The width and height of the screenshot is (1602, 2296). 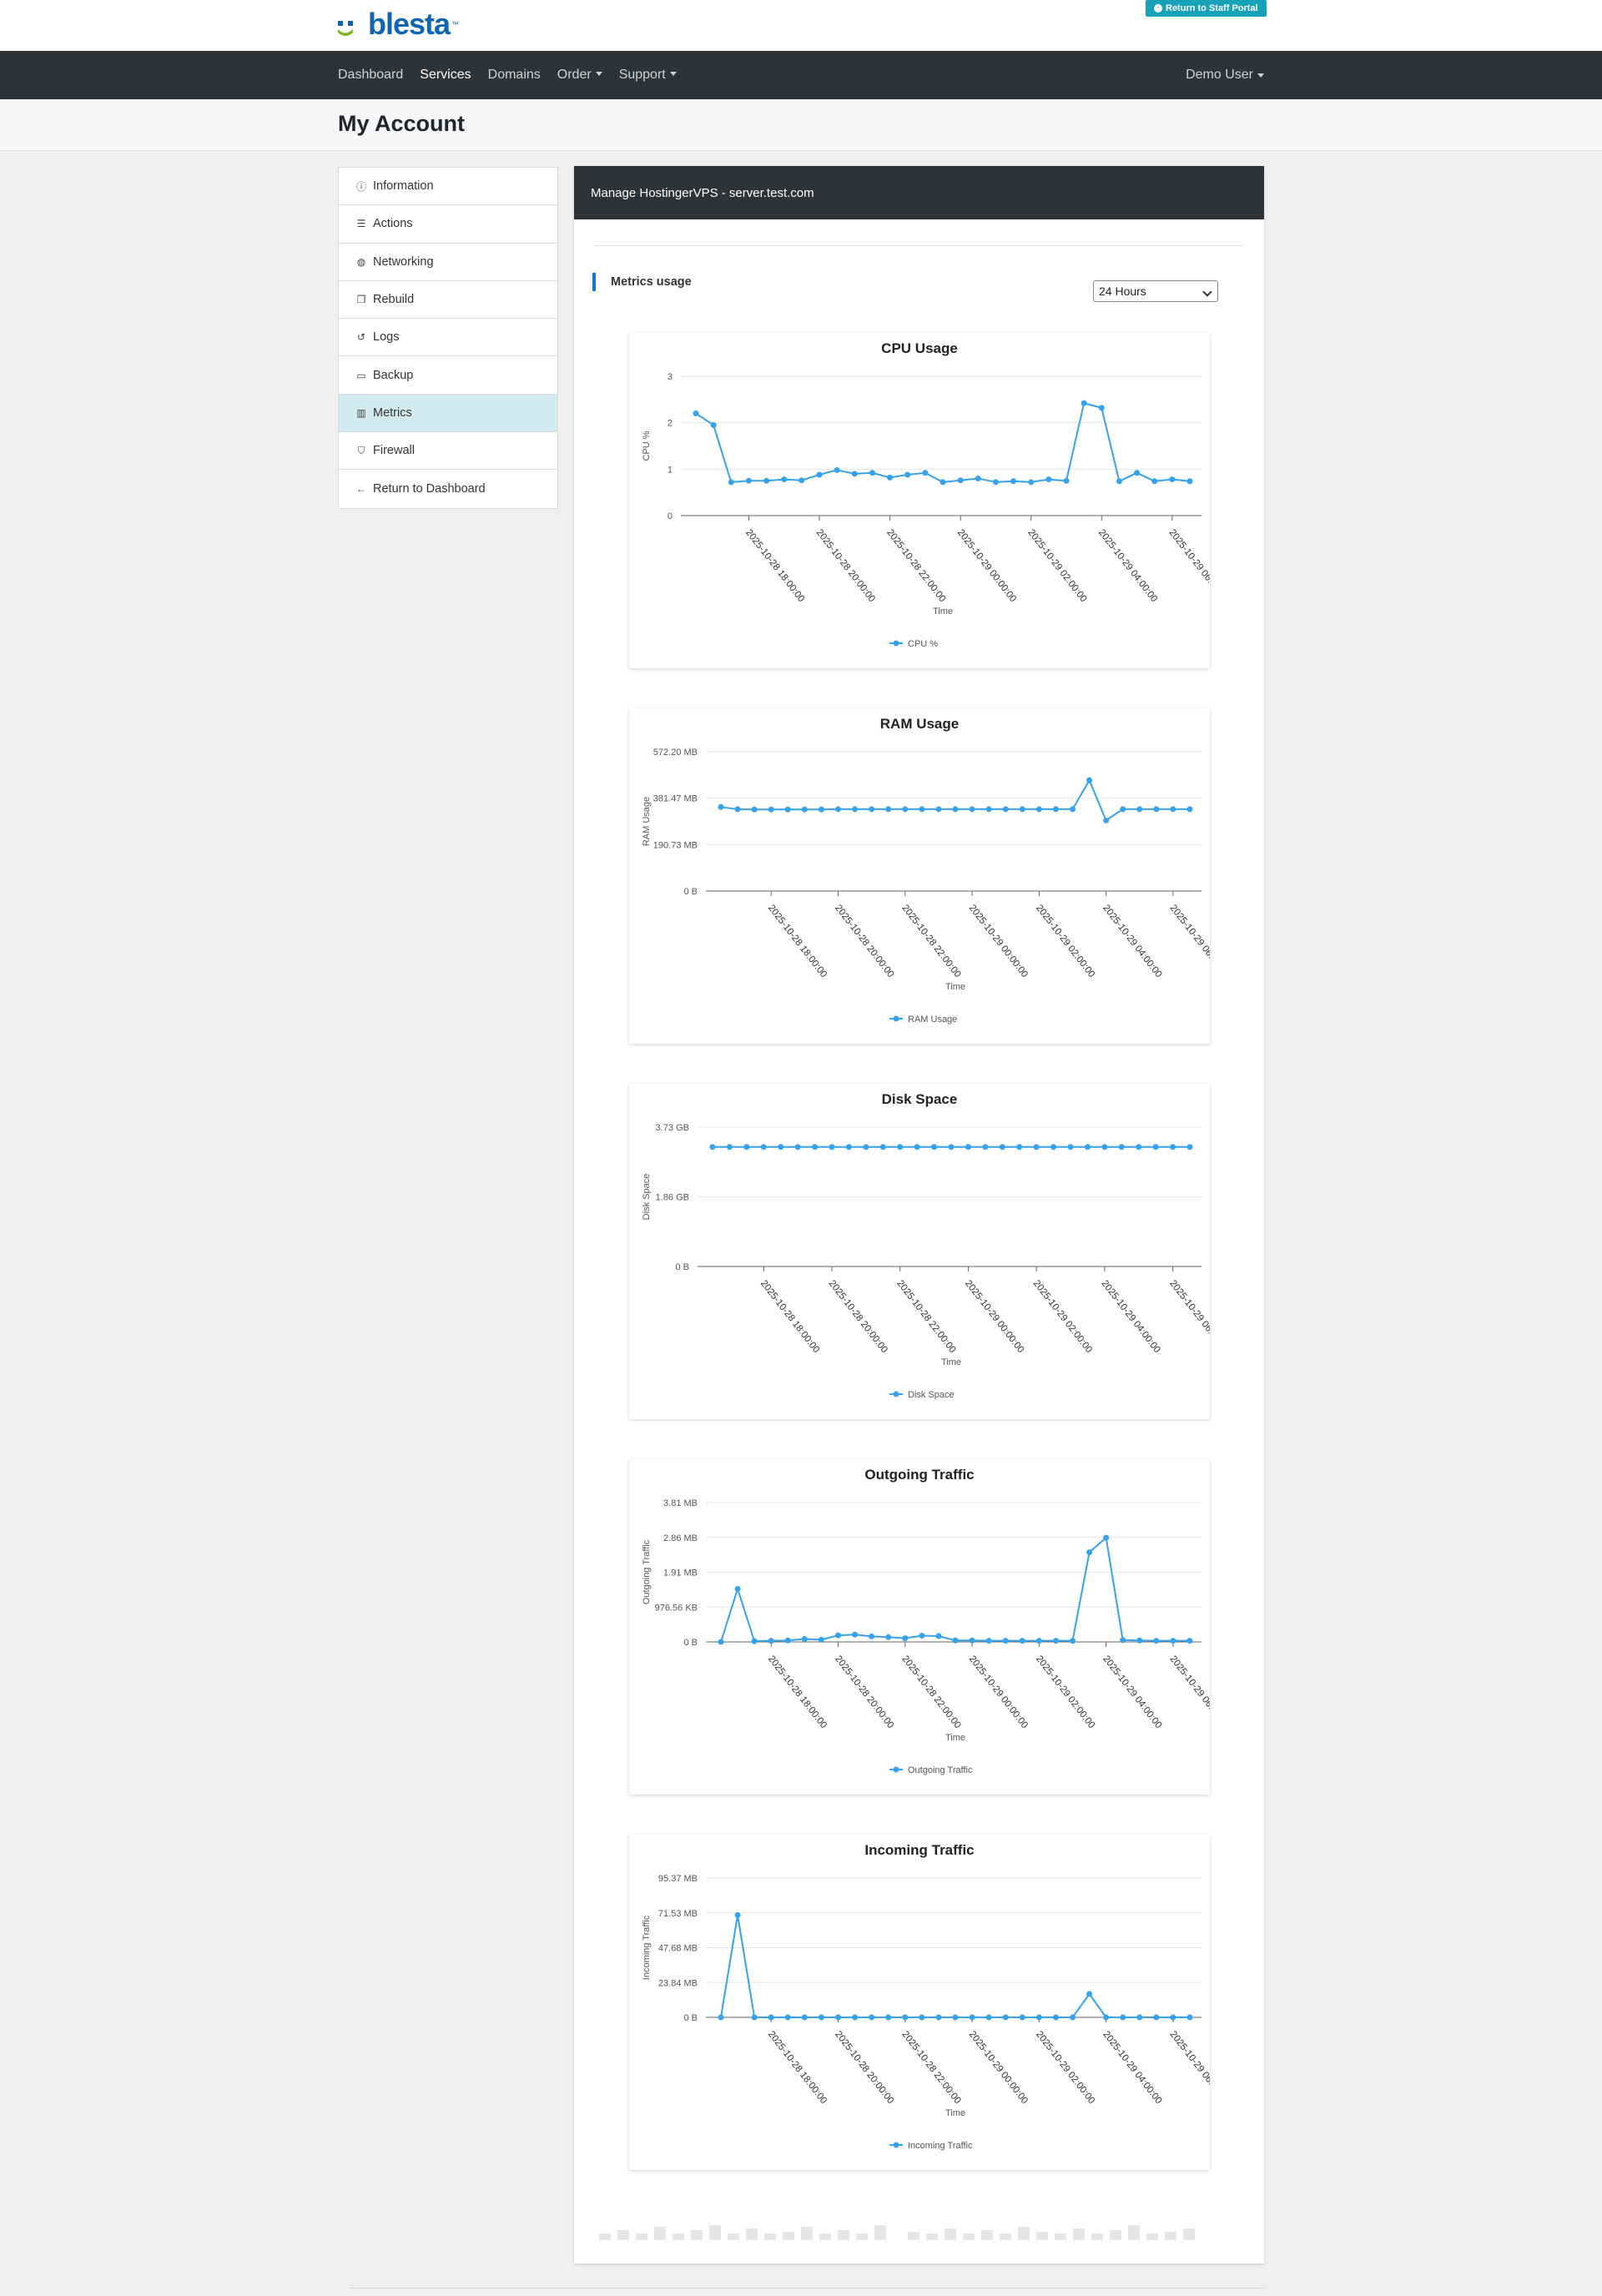 I want to click on chart-legend: Disk Space, so click(x=922, y=1395).